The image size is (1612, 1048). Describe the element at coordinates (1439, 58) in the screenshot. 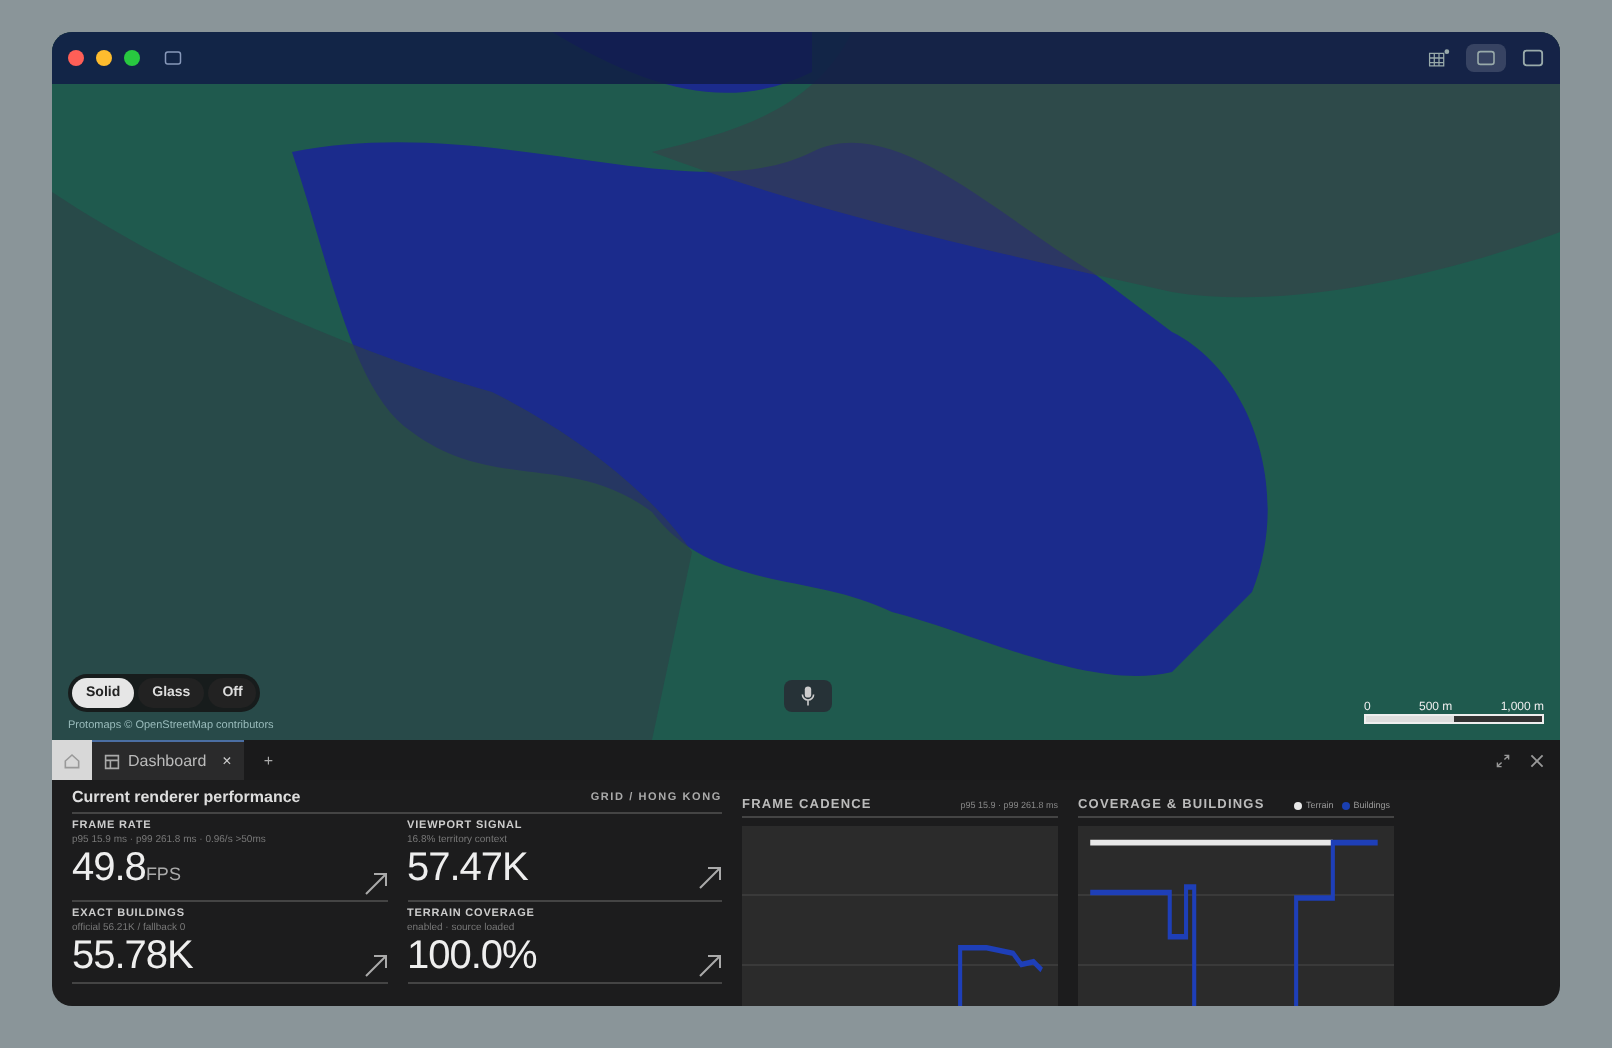

I see `grid-icon` at that location.